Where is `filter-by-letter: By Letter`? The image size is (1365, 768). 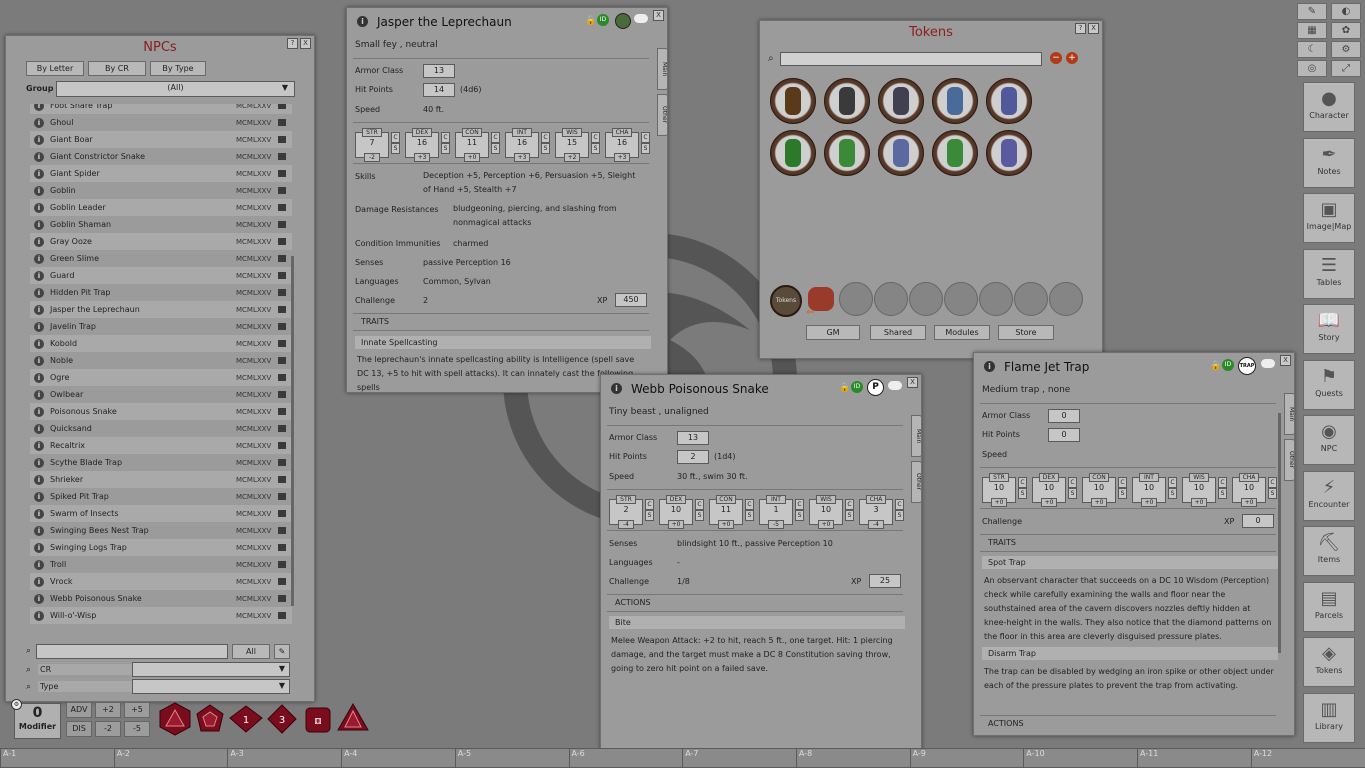
filter-by-letter: By Letter is located at coordinates (55, 68).